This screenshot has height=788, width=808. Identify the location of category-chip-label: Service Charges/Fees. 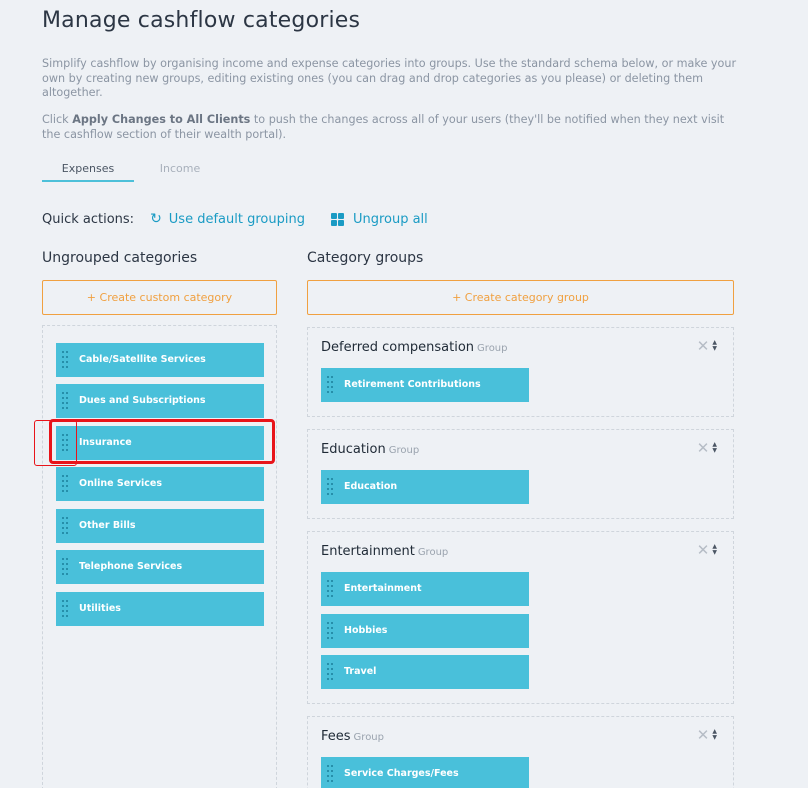
(401, 773).